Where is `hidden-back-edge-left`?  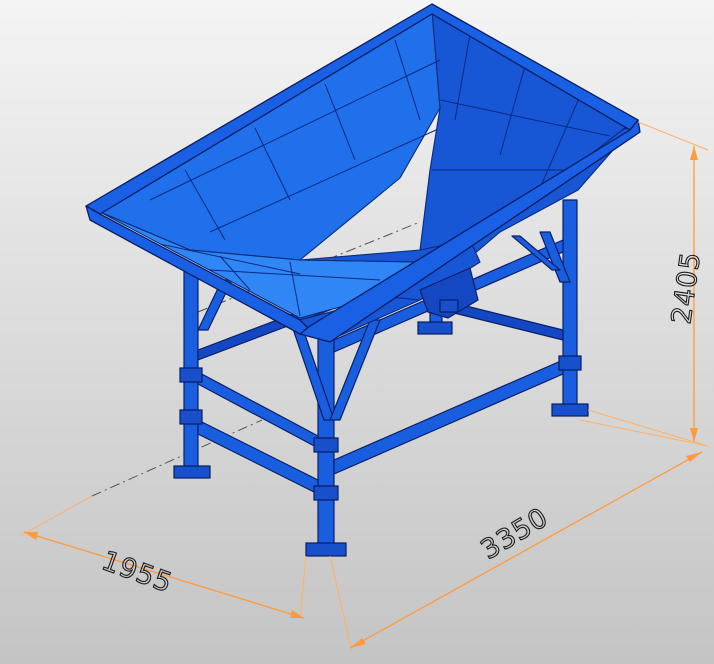 hidden-back-edge-left is located at coordinates (177, 458).